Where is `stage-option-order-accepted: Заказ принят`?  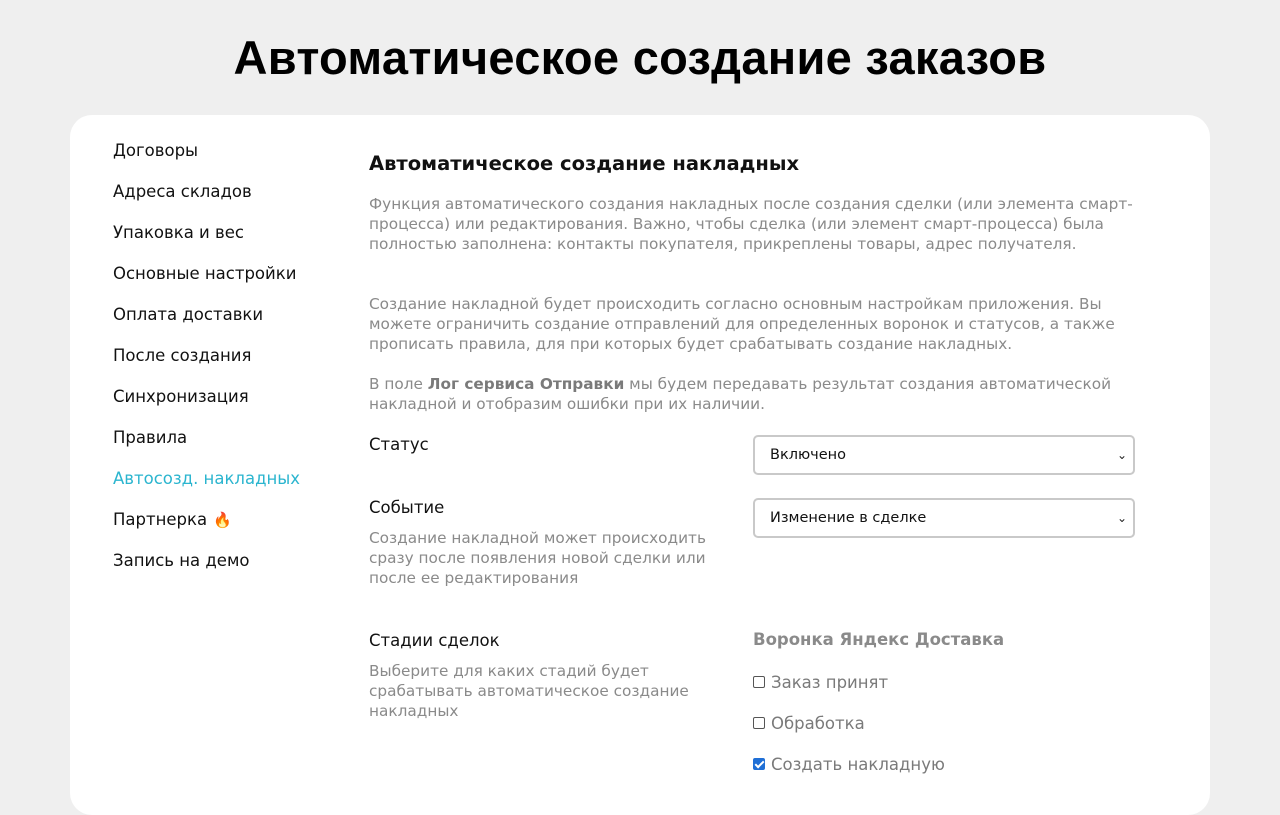 stage-option-order-accepted: Заказ принят is located at coordinates (820, 682).